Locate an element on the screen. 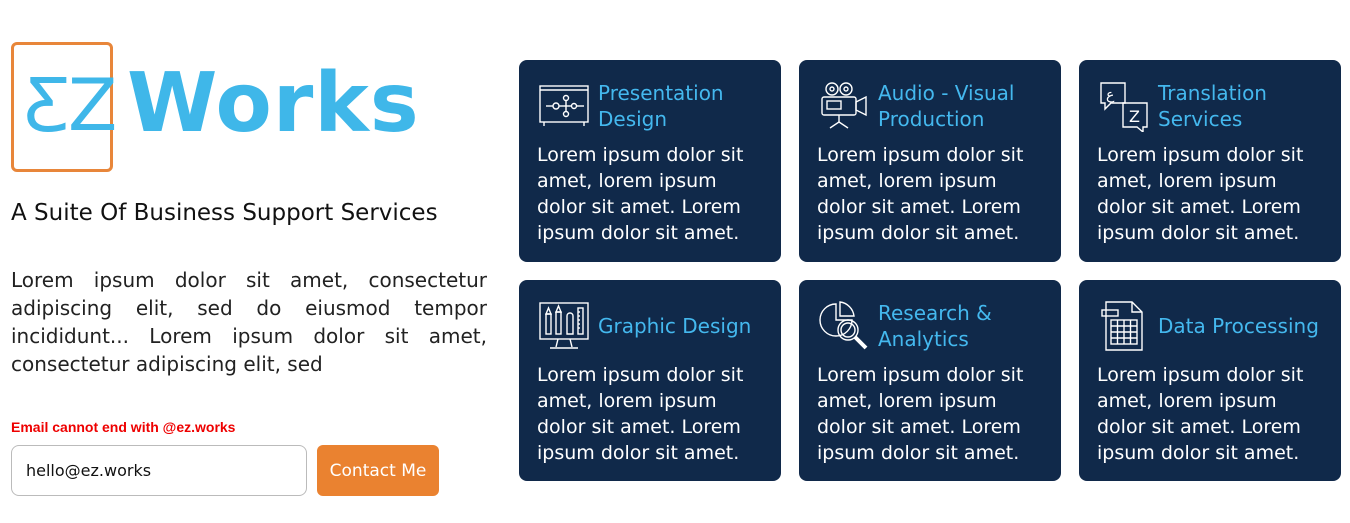 The image size is (1350, 523). card-header: Data Processing is located at coordinates (1210, 326).